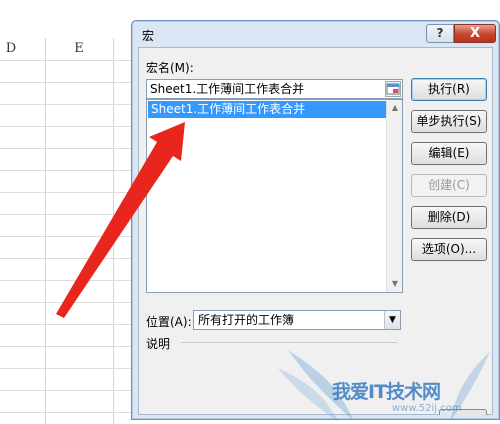 This screenshot has width=500, height=424. I want to click on scroll-down-icon: ▼, so click(395, 284).